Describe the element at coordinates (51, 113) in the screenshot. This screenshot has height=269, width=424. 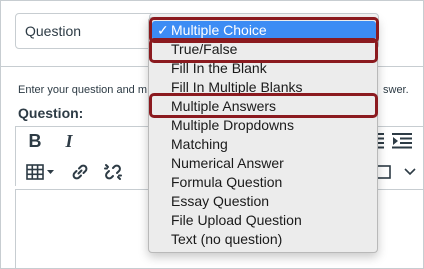
I see `question-label: Question:` at that location.